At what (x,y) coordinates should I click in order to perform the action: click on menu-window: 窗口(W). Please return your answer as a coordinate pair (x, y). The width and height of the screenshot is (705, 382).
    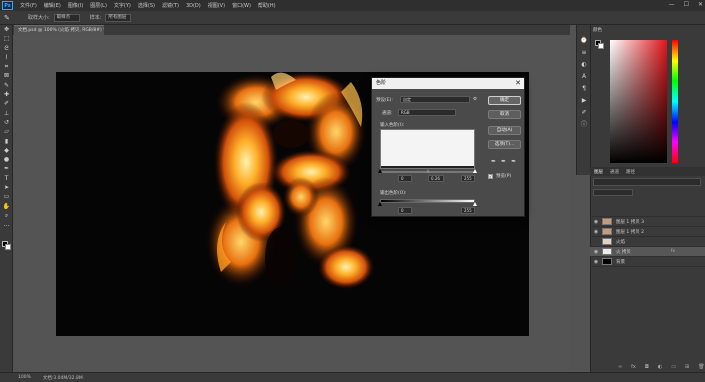
    Looking at the image, I should click on (241, 5).